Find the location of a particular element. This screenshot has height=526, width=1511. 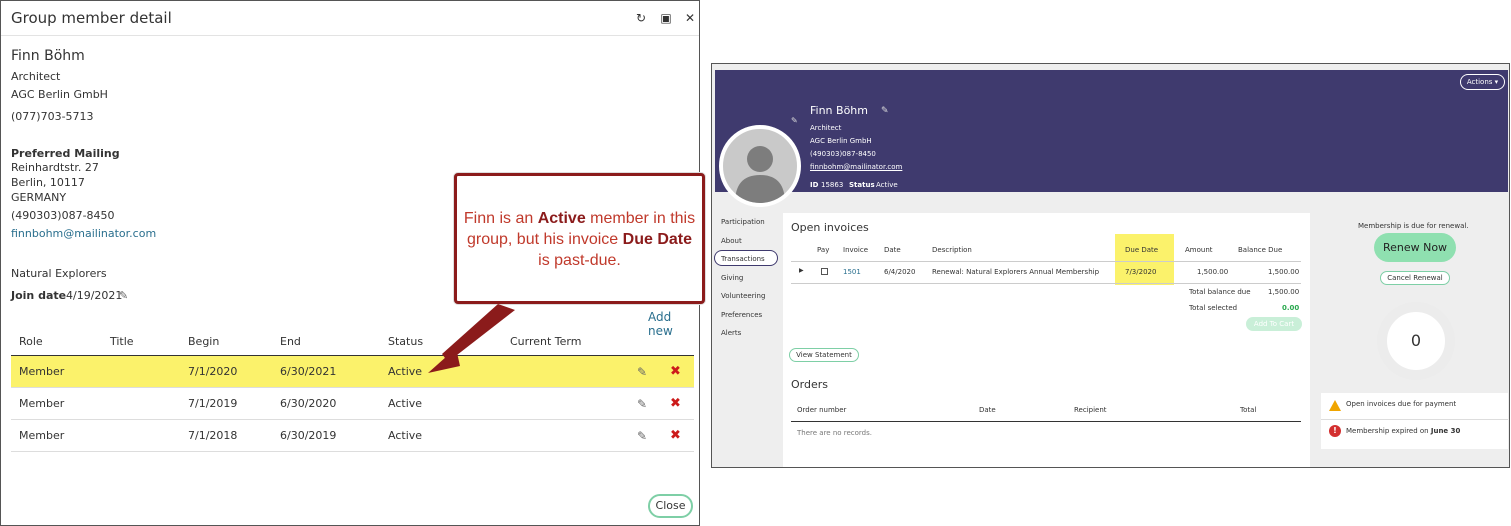

member-name: Finn Böhm is located at coordinates (48, 56).